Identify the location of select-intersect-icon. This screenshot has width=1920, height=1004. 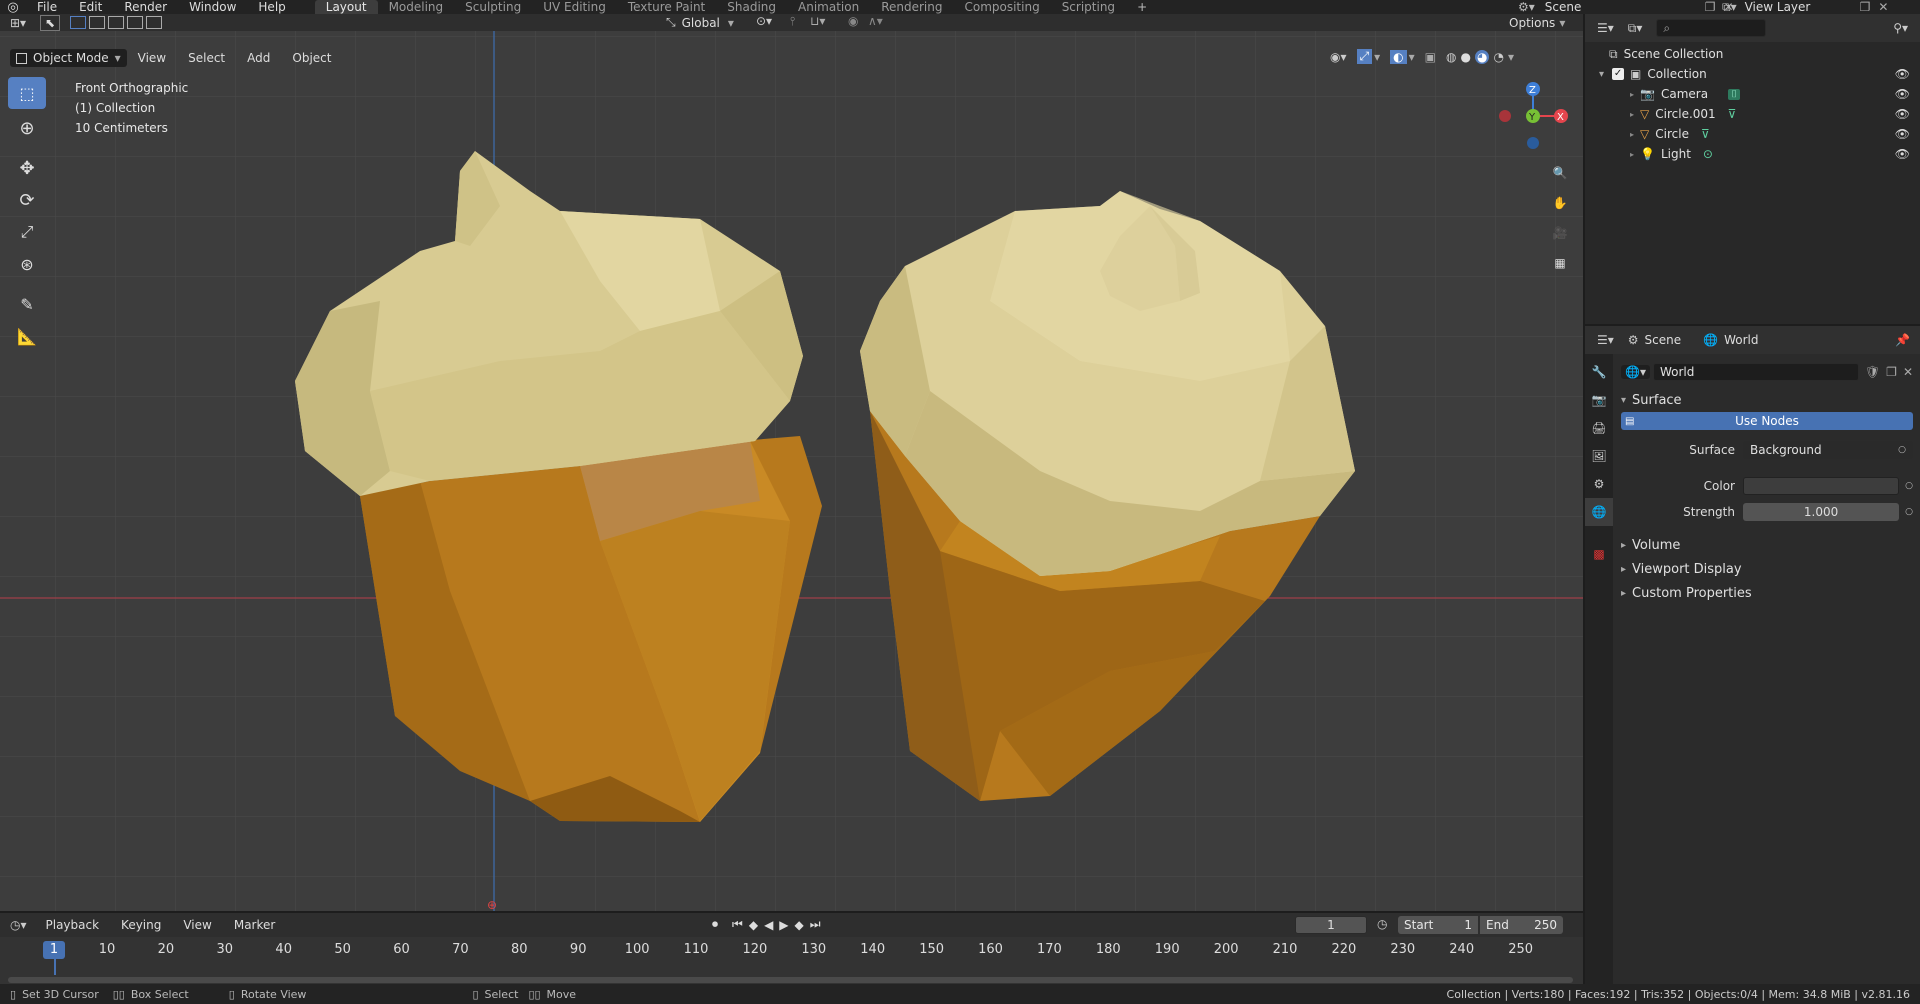
(154, 22).